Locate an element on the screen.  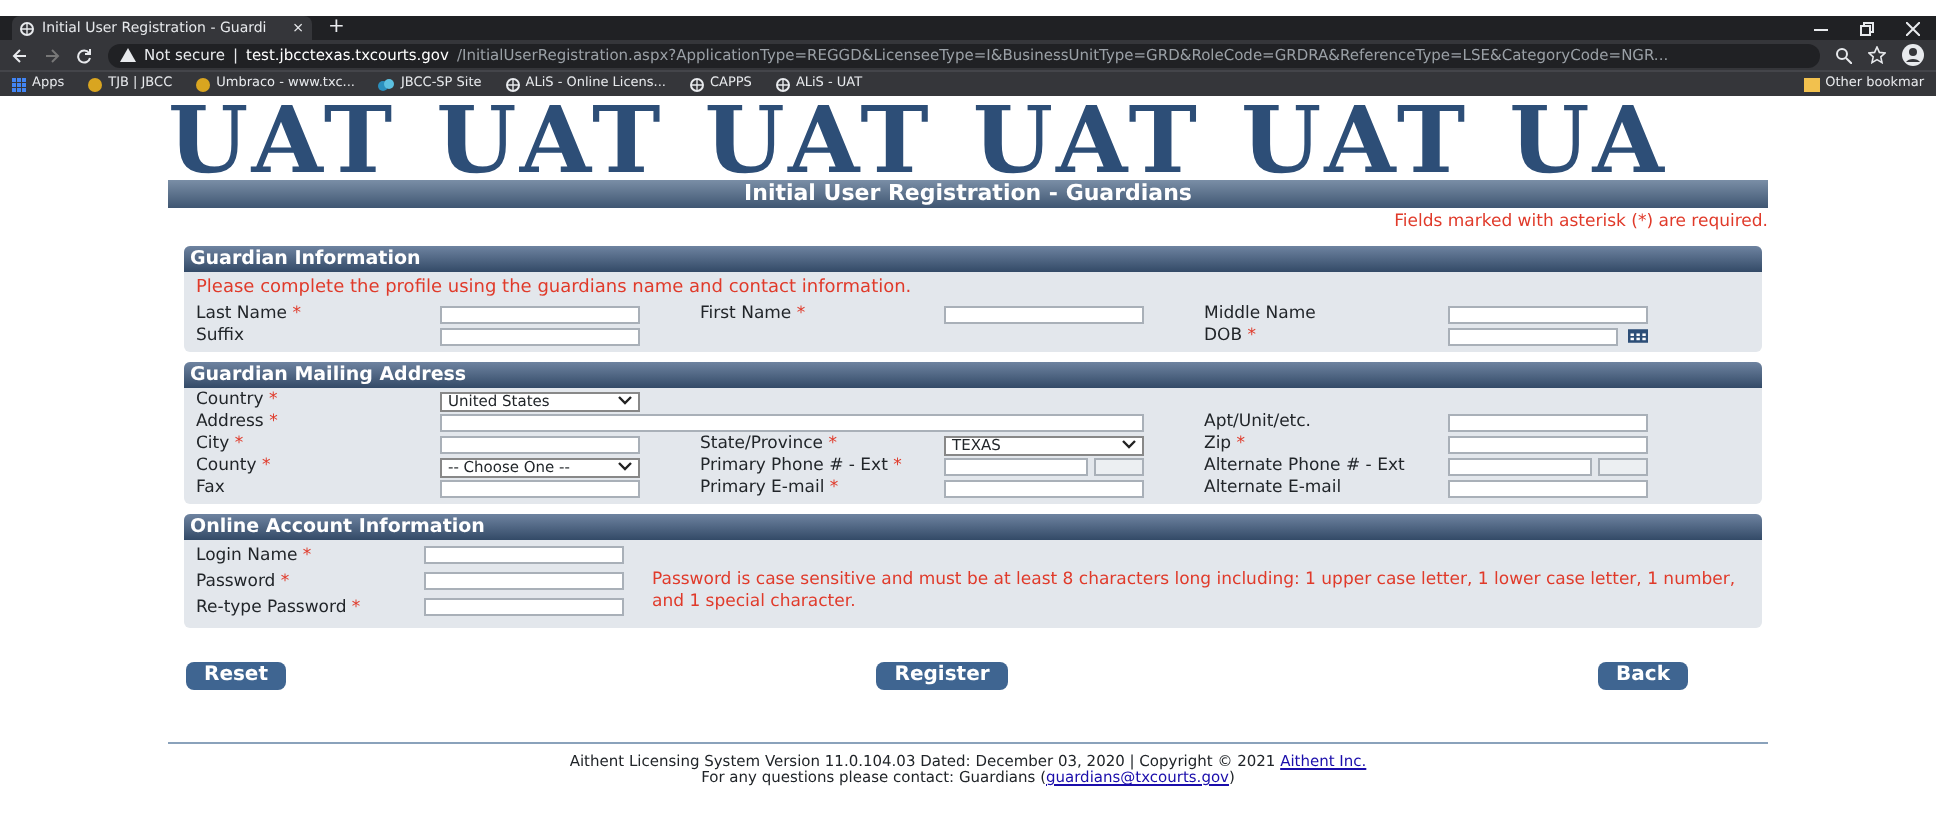
field-label: Apt/Unit/etc. is located at coordinates (1259, 422).